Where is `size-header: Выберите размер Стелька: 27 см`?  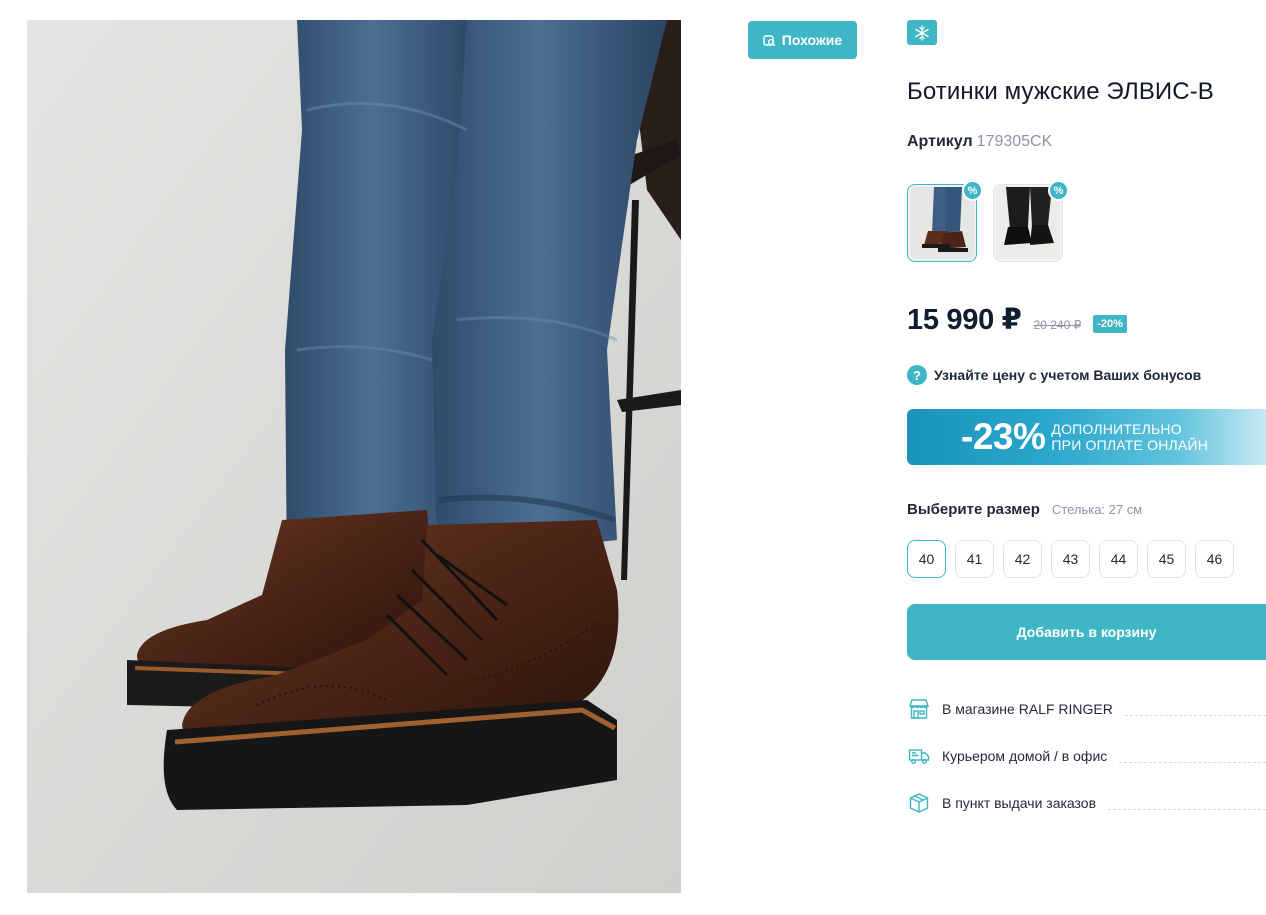 size-header: Выберите размер Стелька: 27 см is located at coordinates (1024, 509).